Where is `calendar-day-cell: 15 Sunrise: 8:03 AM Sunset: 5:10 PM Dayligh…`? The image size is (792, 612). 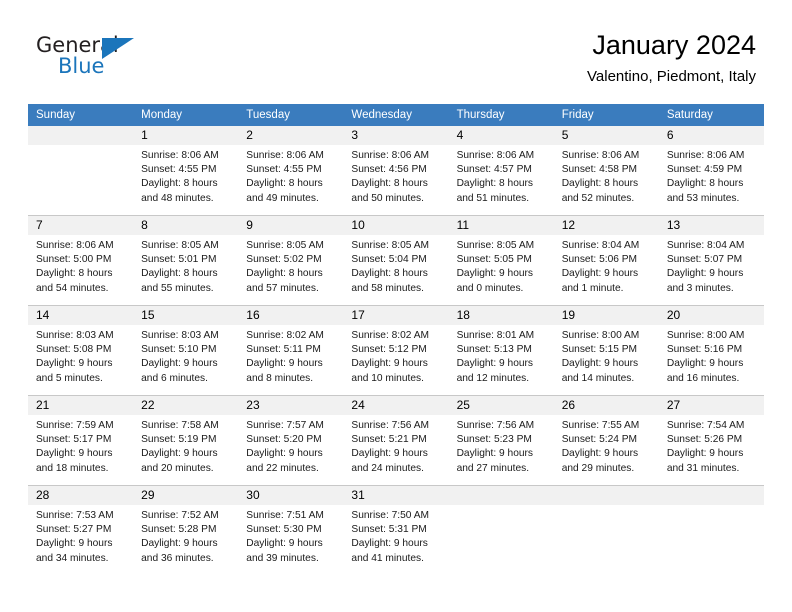
calendar-day-cell: 15 Sunrise: 8:03 AM Sunset: 5:10 PM Dayligh… is located at coordinates (186, 350).